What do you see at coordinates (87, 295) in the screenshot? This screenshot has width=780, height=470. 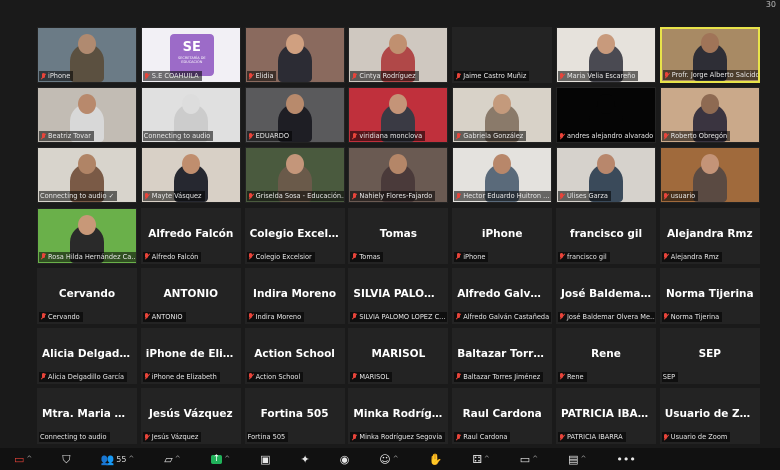 I see `participant-tile: Cervando Cervando` at bounding box center [87, 295].